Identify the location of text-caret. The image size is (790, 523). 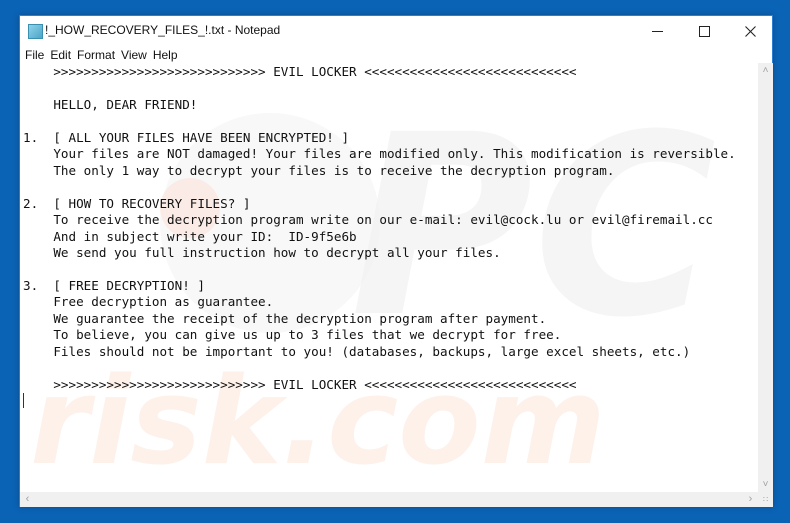
(23, 400).